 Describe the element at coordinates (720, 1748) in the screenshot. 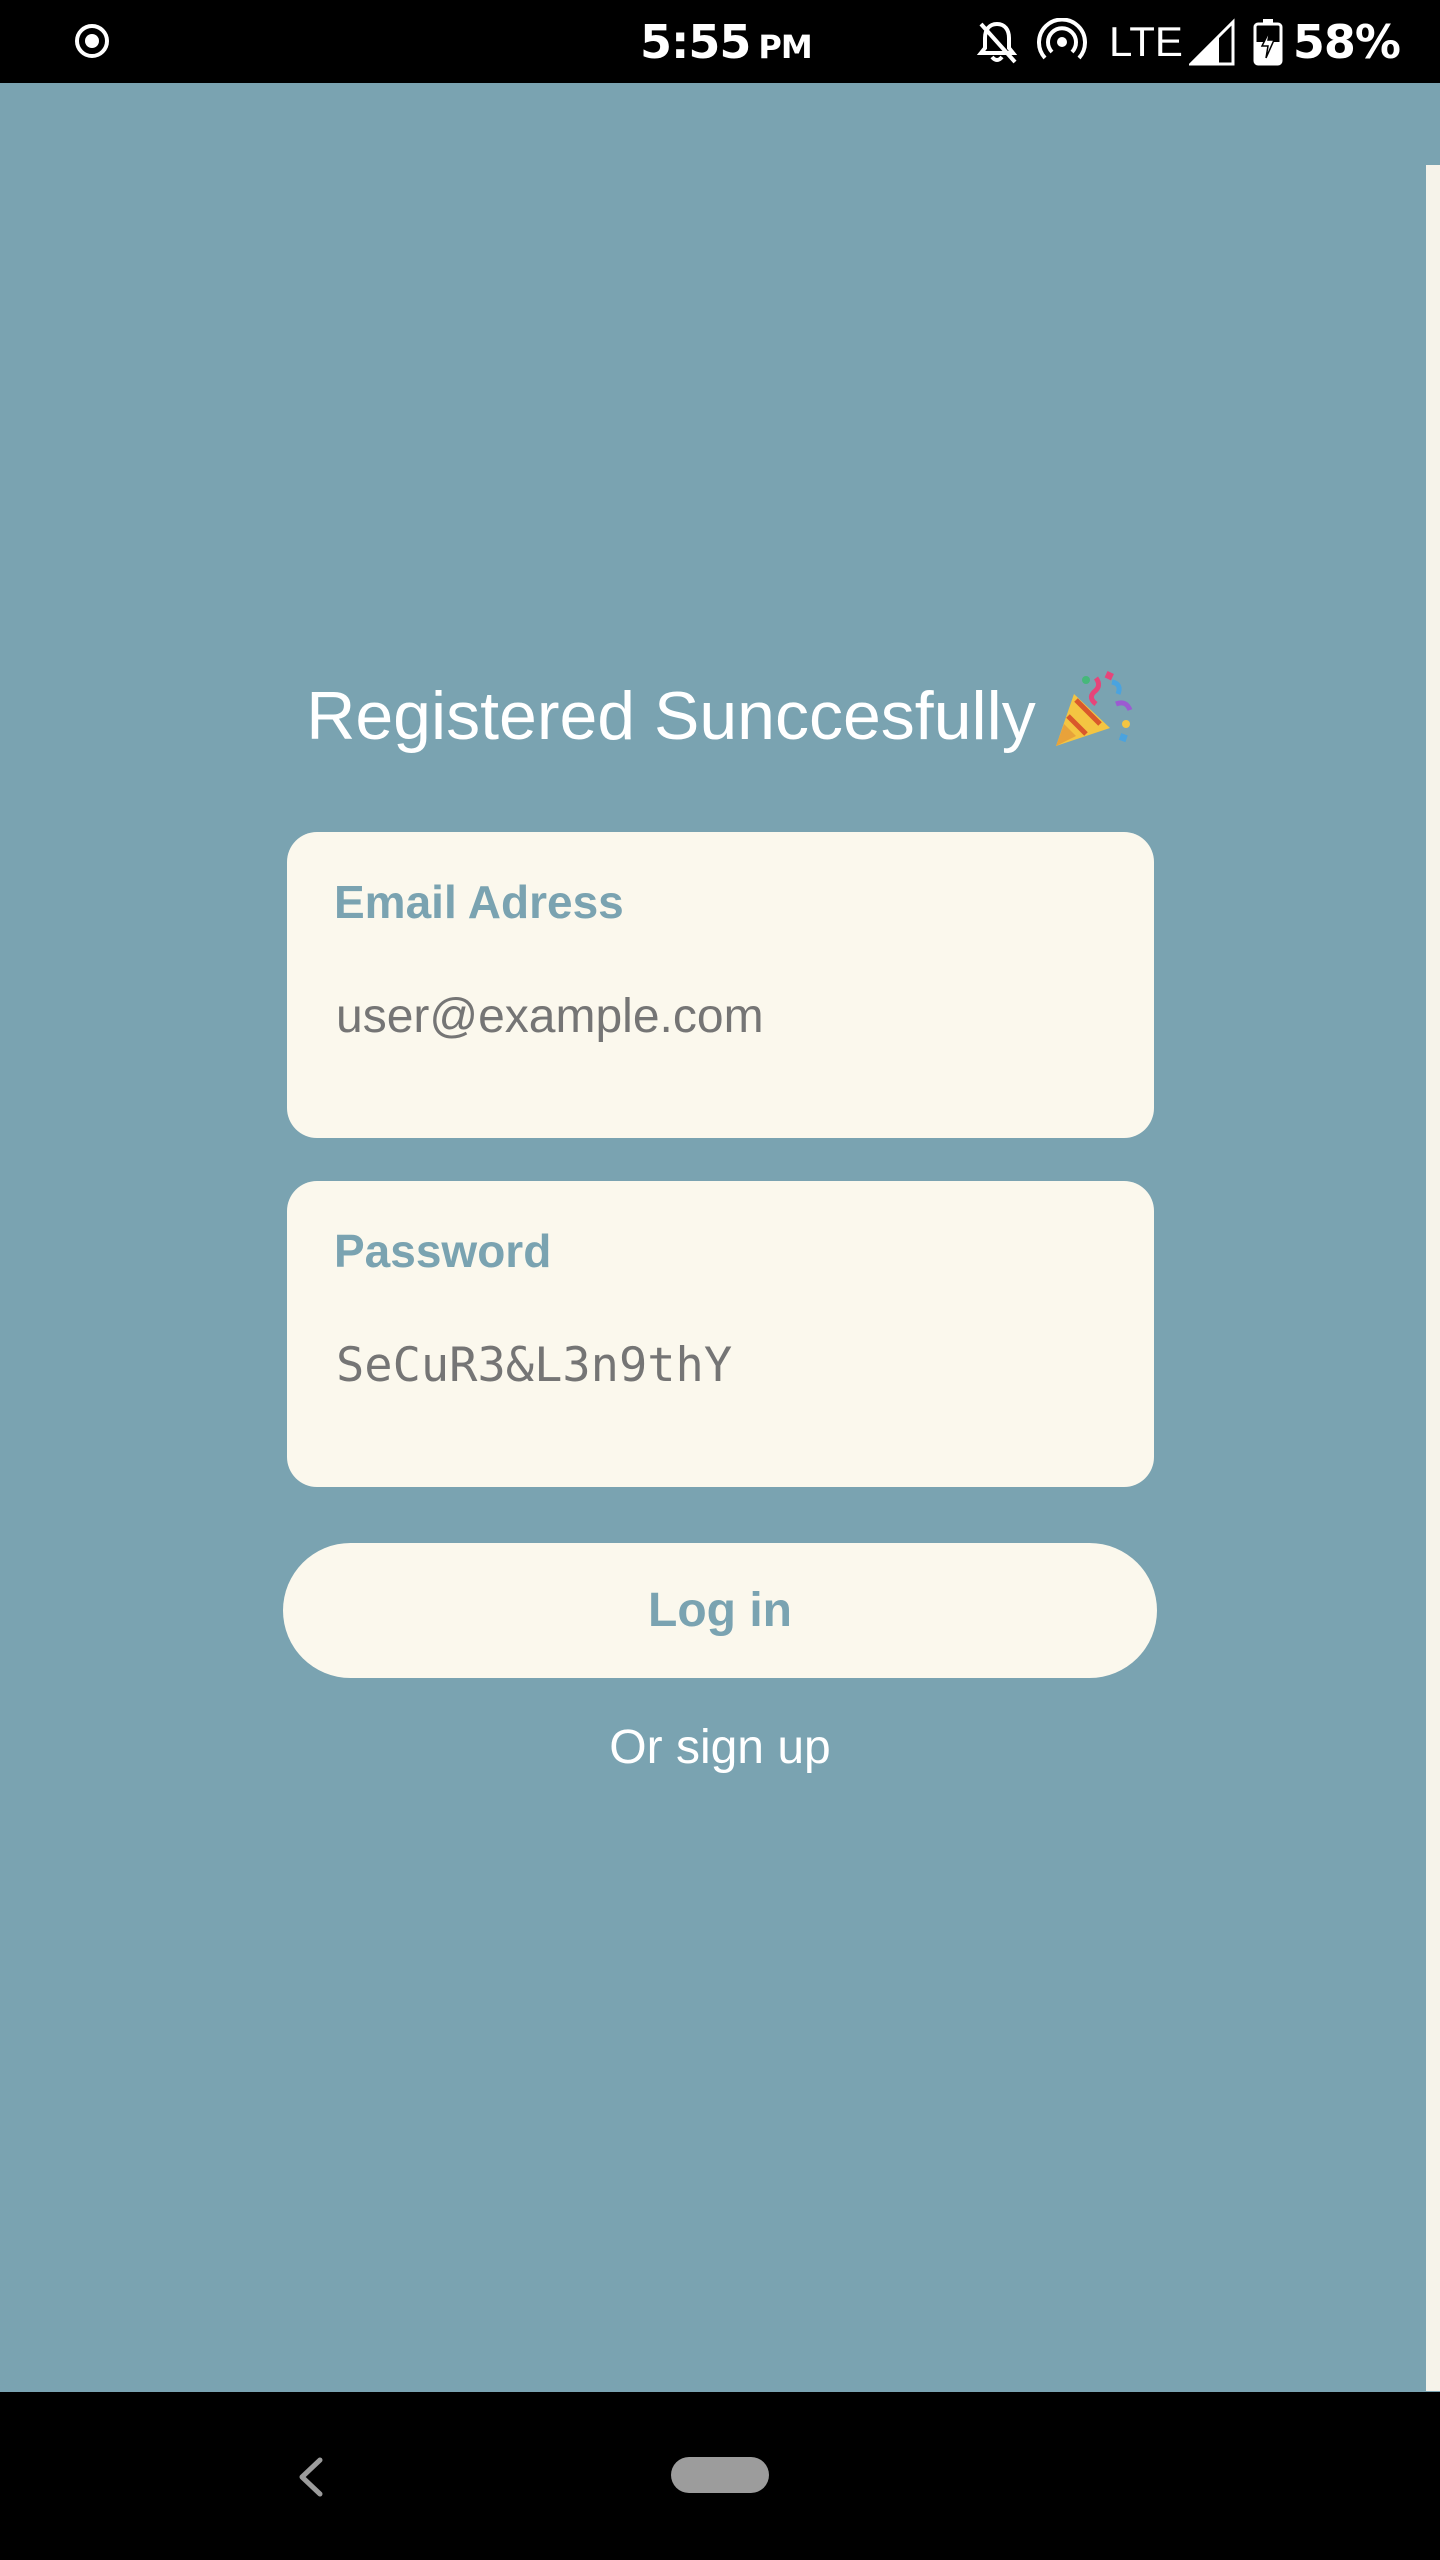

I see `signup-link: Or sign up` at that location.